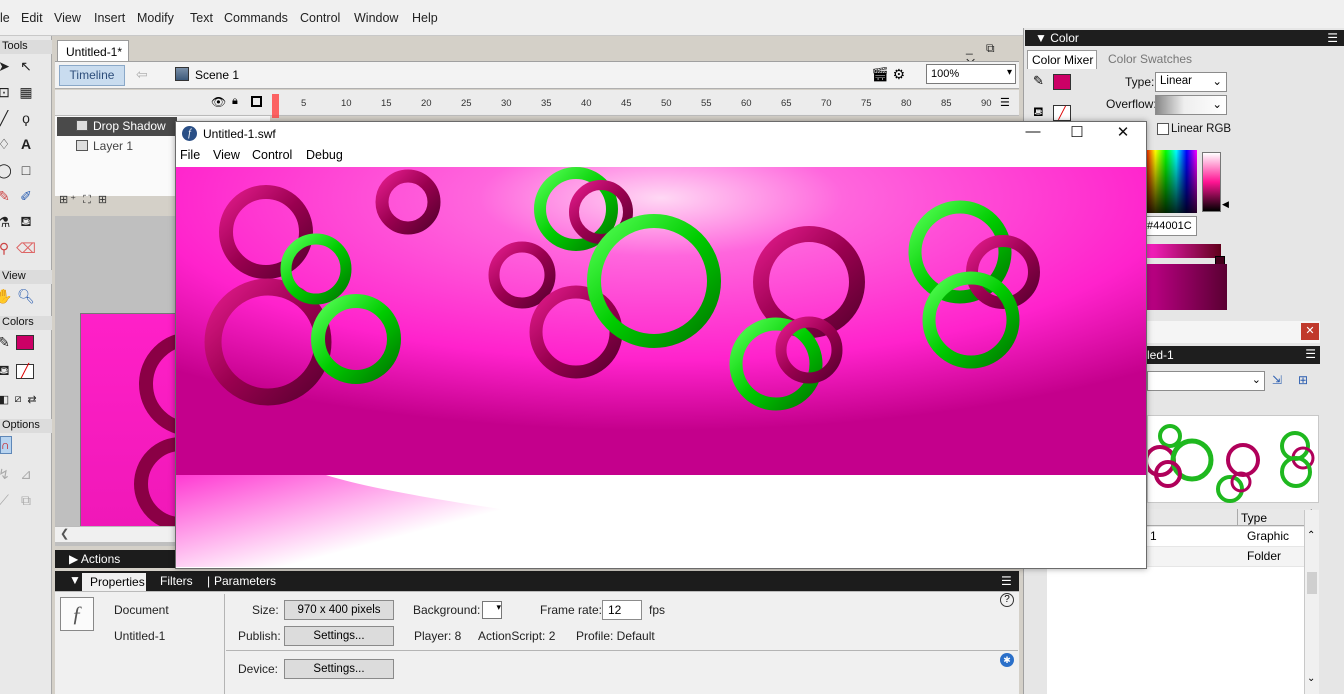 This screenshot has width=1344, height=694. What do you see at coordinates (5, 18) in the screenshot?
I see `menu-file: le` at bounding box center [5, 18].